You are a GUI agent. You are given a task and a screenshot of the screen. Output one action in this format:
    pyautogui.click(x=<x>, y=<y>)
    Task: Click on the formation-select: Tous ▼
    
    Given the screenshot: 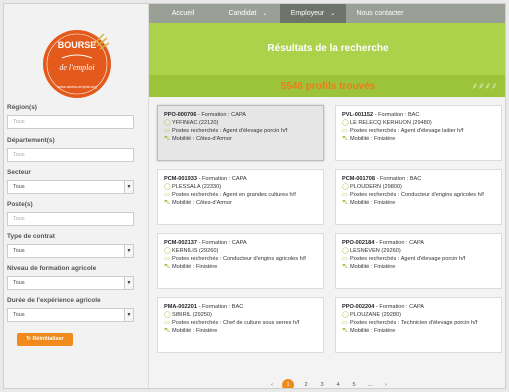 What is the action you would take?
    pyautogui.click(x=70, y=283)
    